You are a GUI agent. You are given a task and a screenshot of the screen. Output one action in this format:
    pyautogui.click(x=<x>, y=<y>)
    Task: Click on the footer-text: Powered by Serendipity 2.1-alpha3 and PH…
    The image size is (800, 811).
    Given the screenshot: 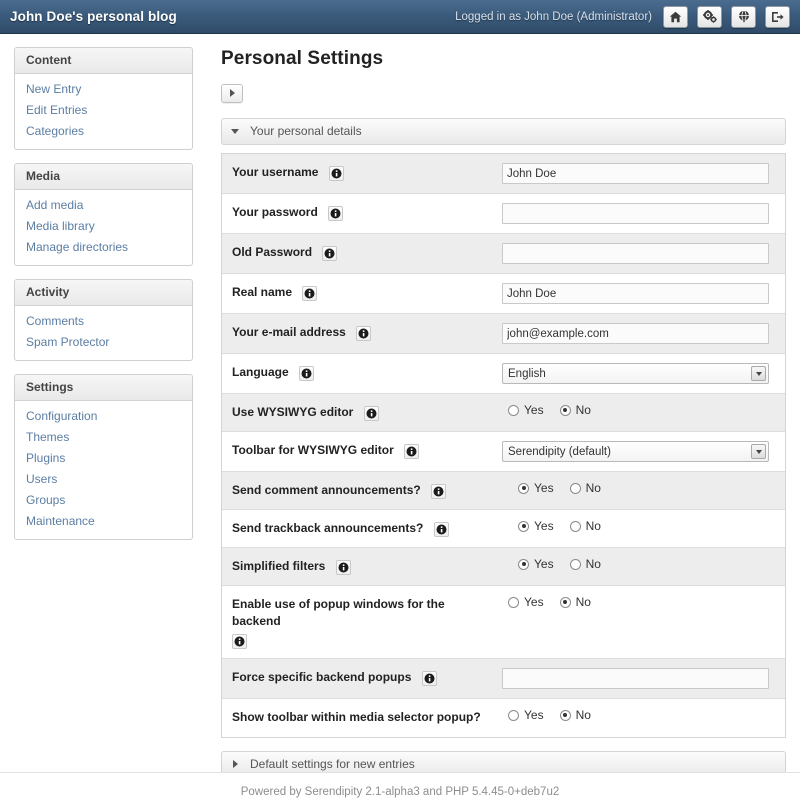 What is the action you would take?
    pyautogui.click(x=400, y=792)
    